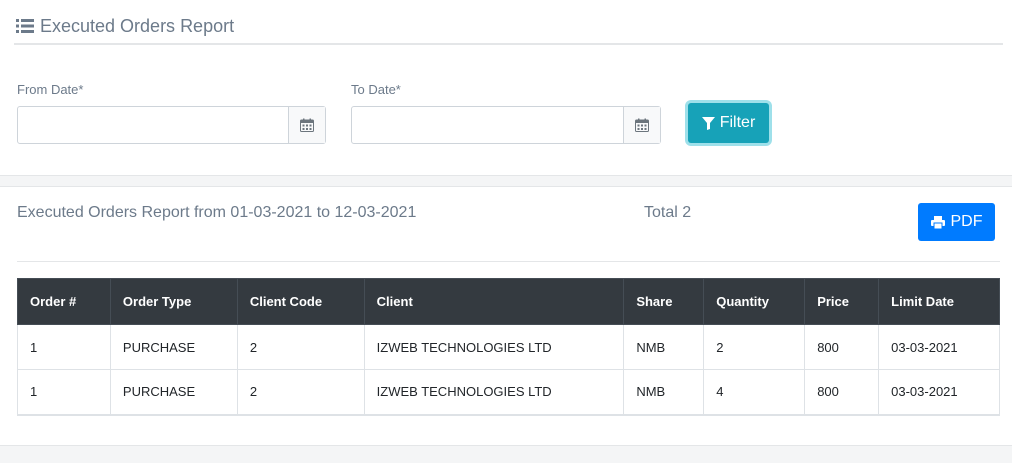  What do you see at coordinates (50, 89) in the screenshot?
I see `from-date-label: From Date*` at bounding box center [50, 89].